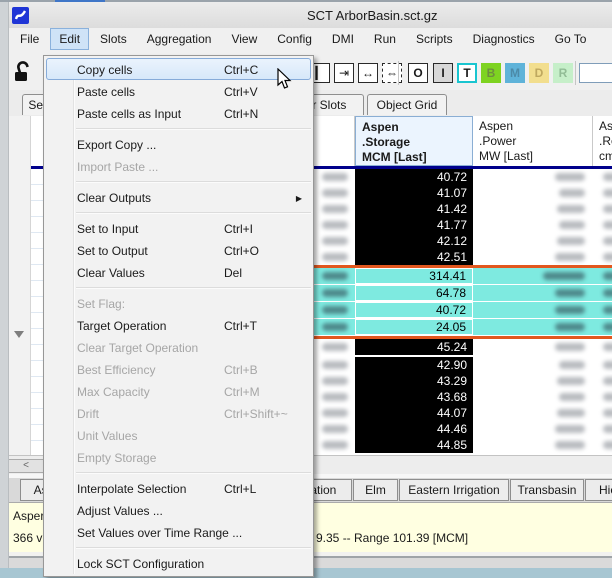 Image resolution: width=612 pixels, height=578 pixels. Describe the element at coordinates (23, 72) in the screenshot. I see `lock-sct-icon` at that location.